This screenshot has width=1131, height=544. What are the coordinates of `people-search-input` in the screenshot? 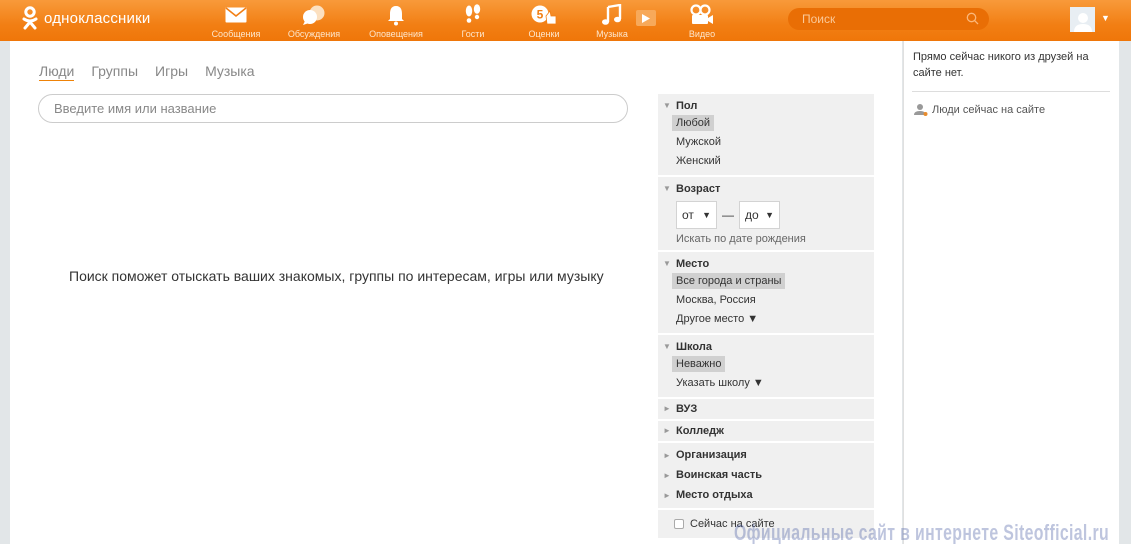 It's located at (324, 108).